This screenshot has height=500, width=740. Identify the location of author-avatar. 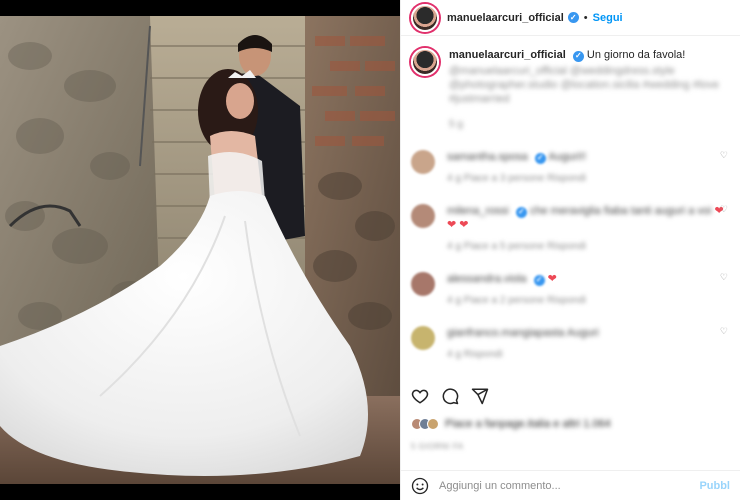
(425, 17).